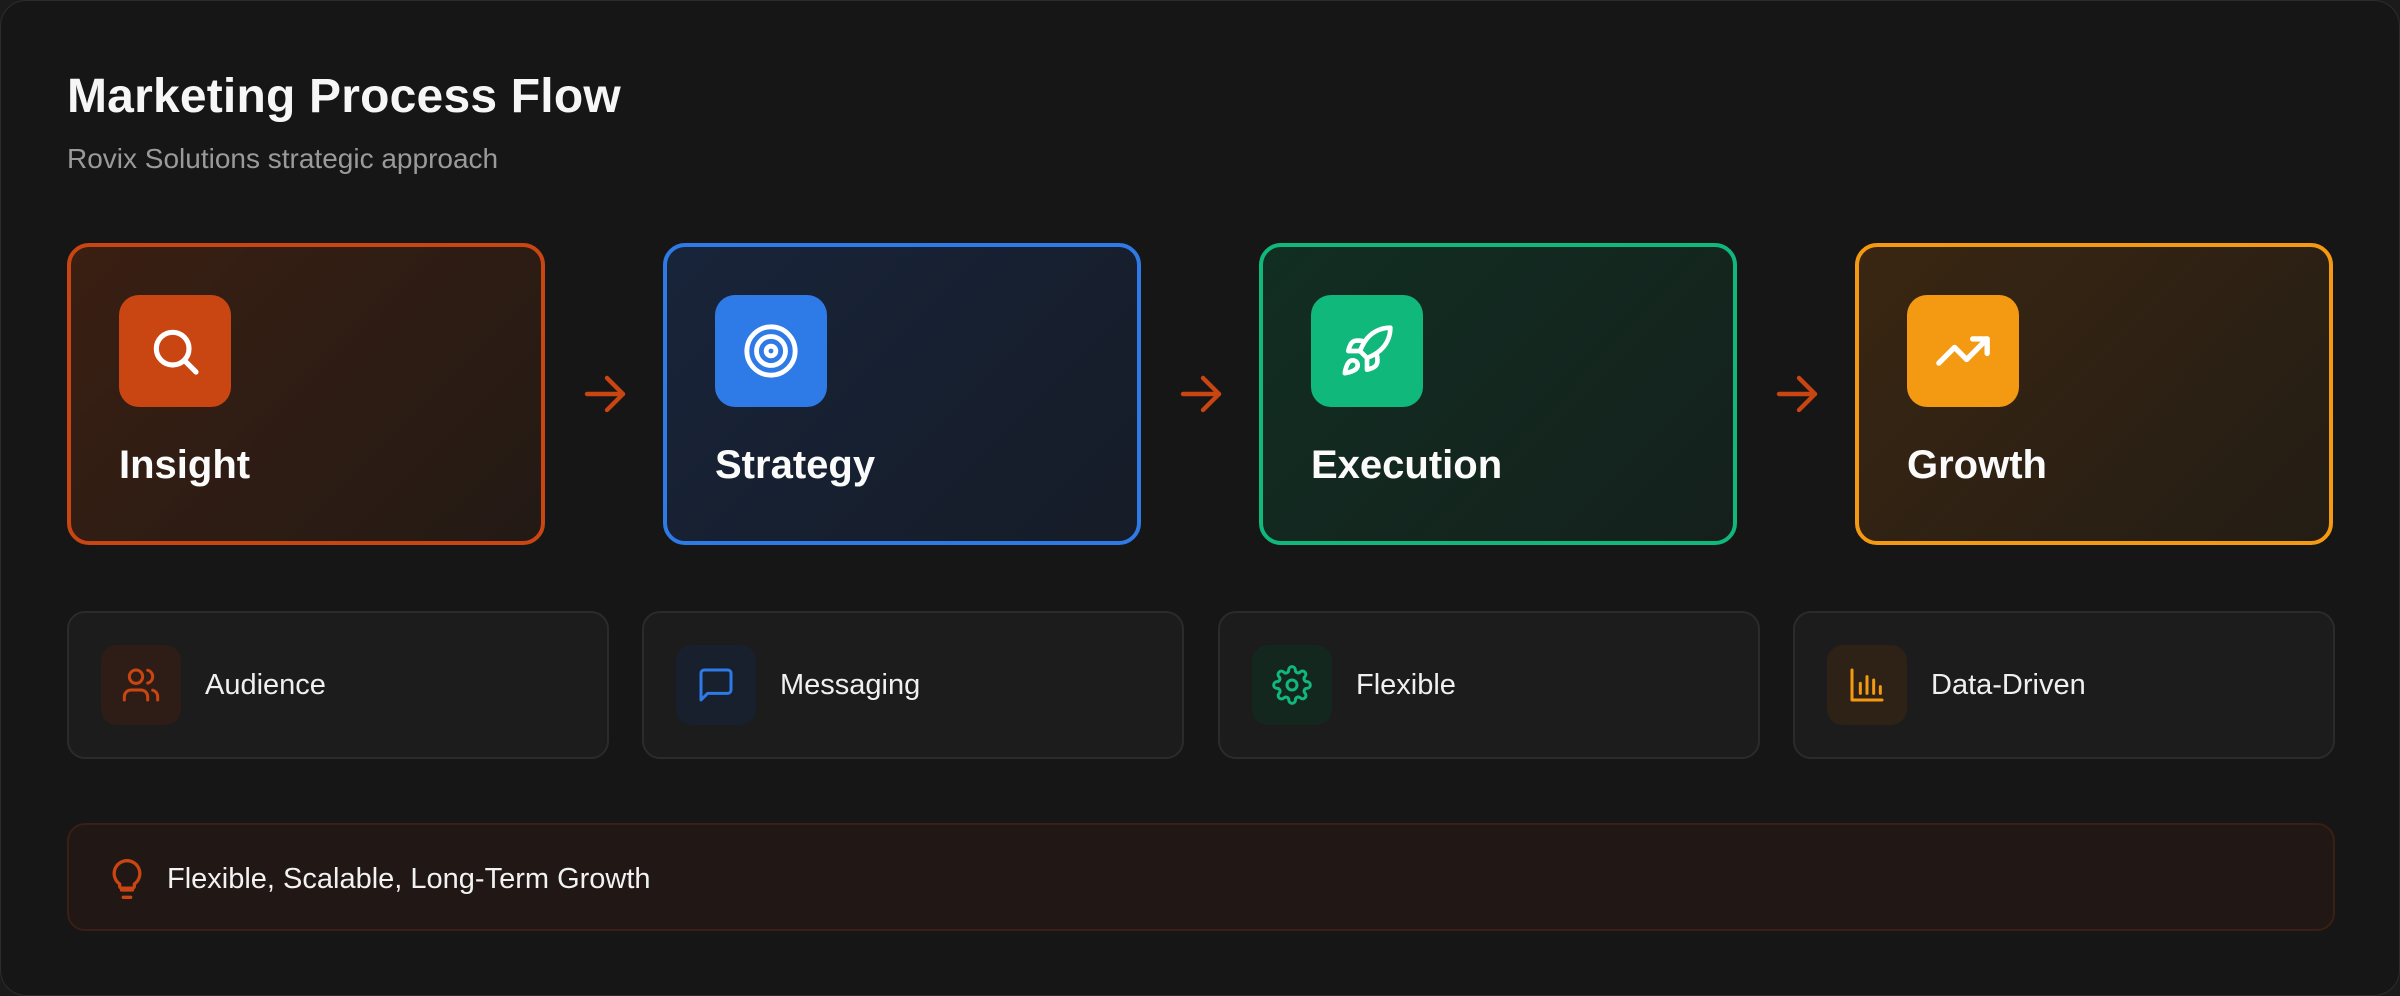 Image resolution: width=2400 pixels, height=996 pixels. What do you see at coordinates (1407, 465) in the screenshot?
I see `step-label: Execution` at bounding box center [1407, 465].